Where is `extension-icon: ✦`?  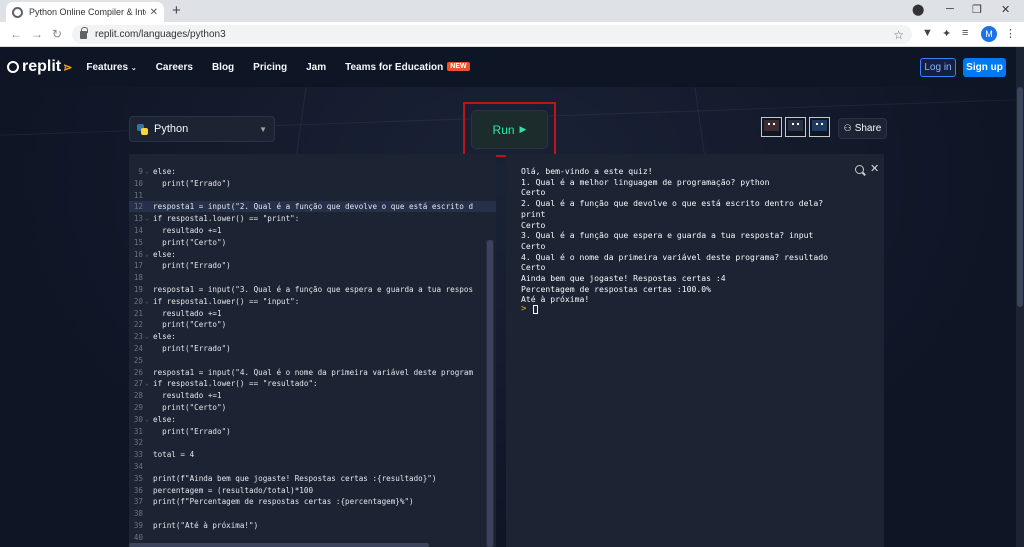 extension-icon: ✦ is located at coordinates (946, 33).